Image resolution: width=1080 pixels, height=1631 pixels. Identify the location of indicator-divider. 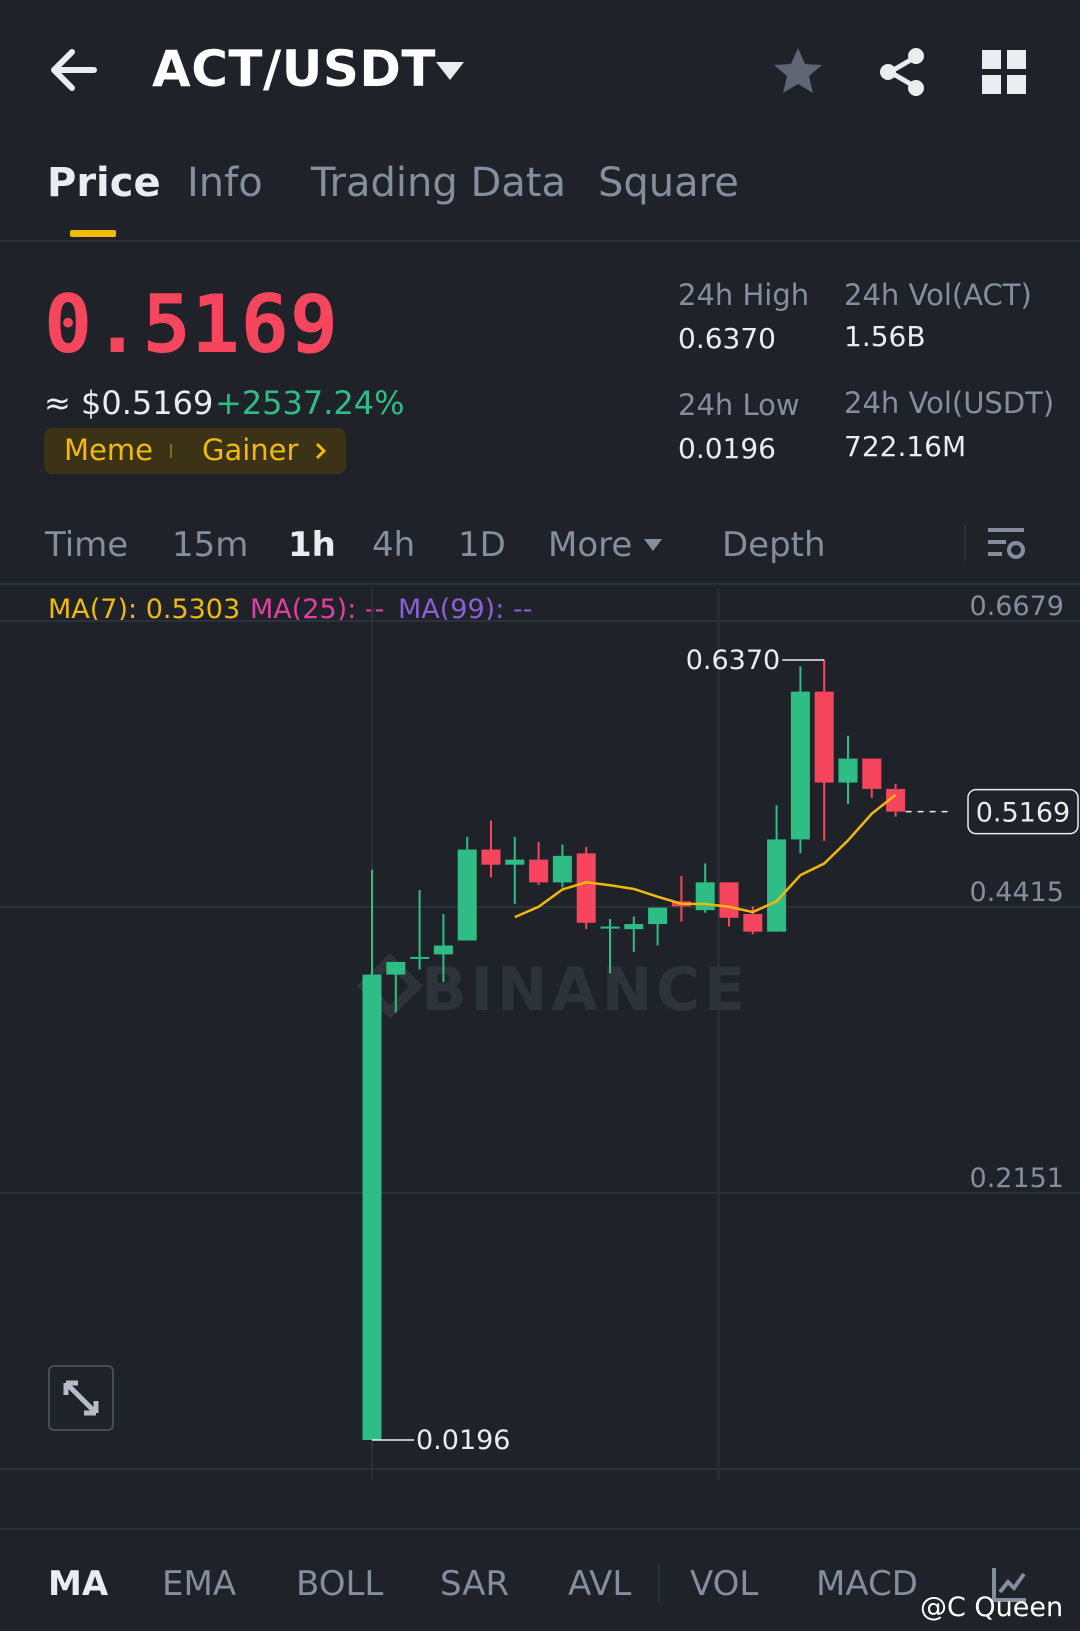
(659, 1583).